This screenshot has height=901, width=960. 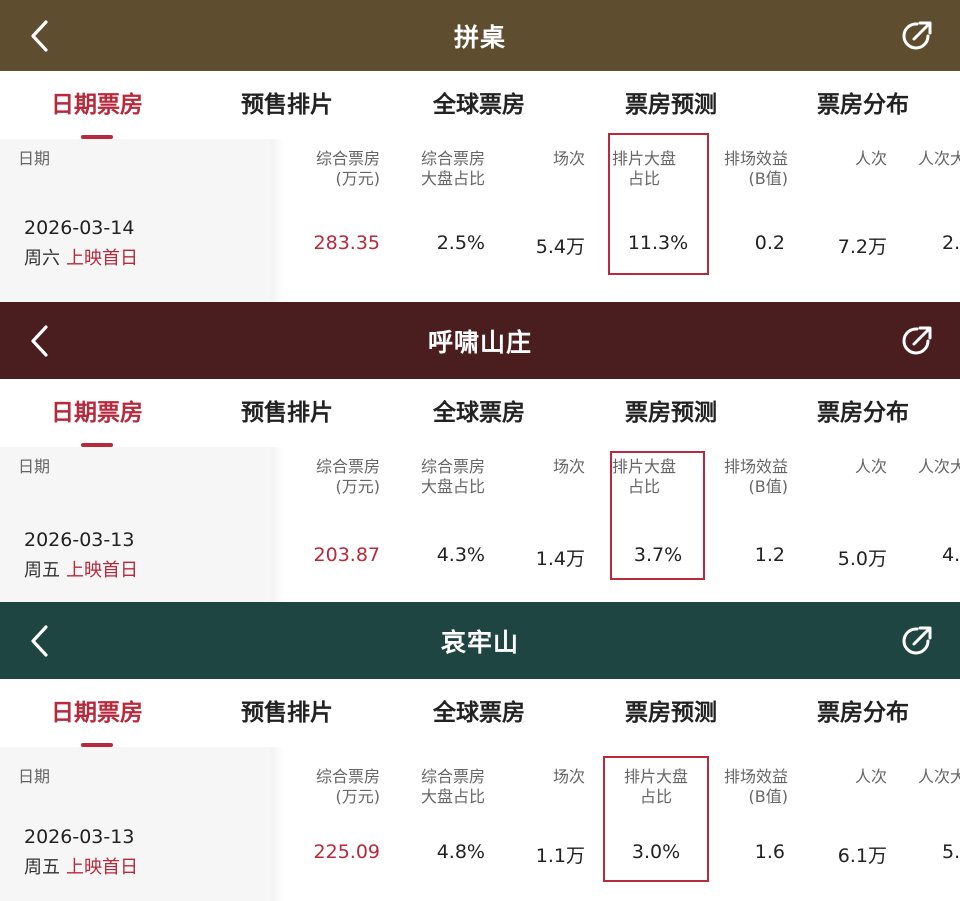 I want to click on benefit-value: 1.6, so click(x=769, y=852).